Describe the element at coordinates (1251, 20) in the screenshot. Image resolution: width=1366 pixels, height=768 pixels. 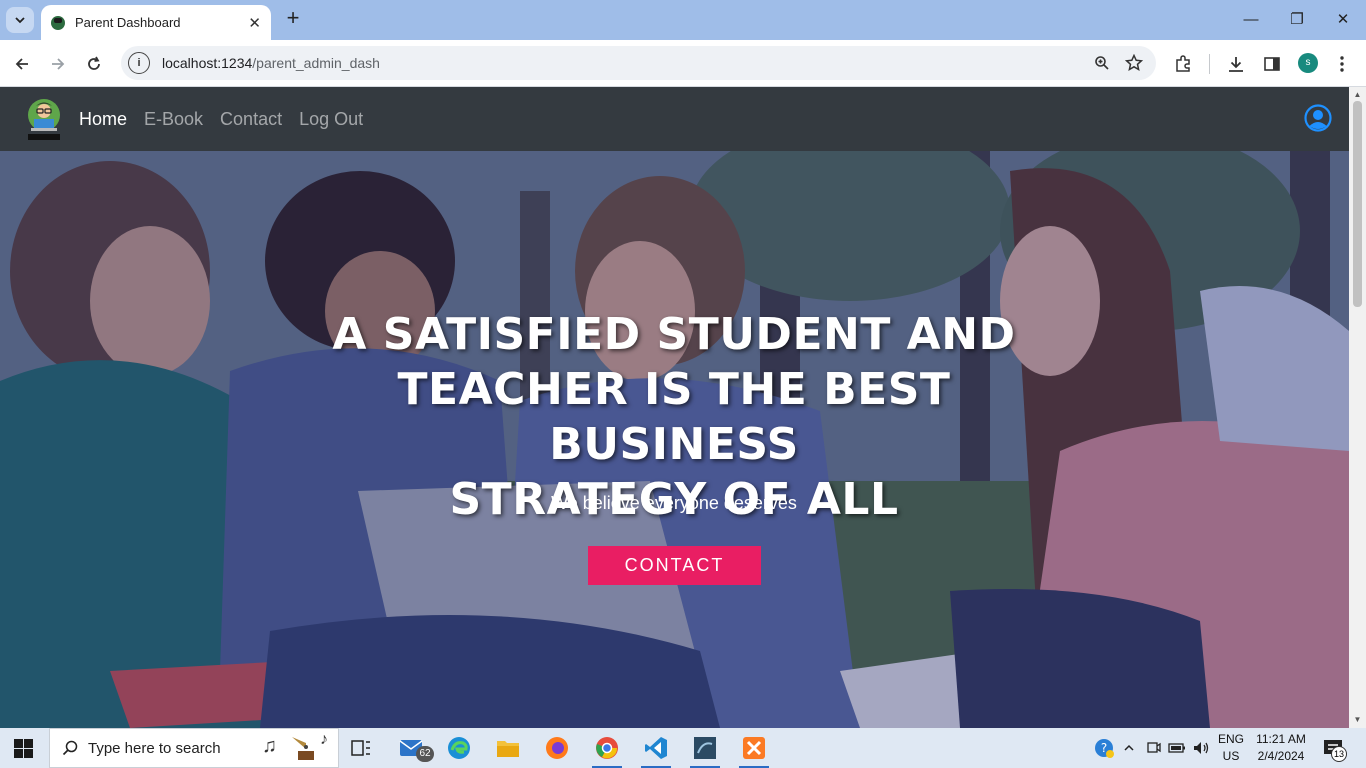
I see `minimize-button: —` at that location.